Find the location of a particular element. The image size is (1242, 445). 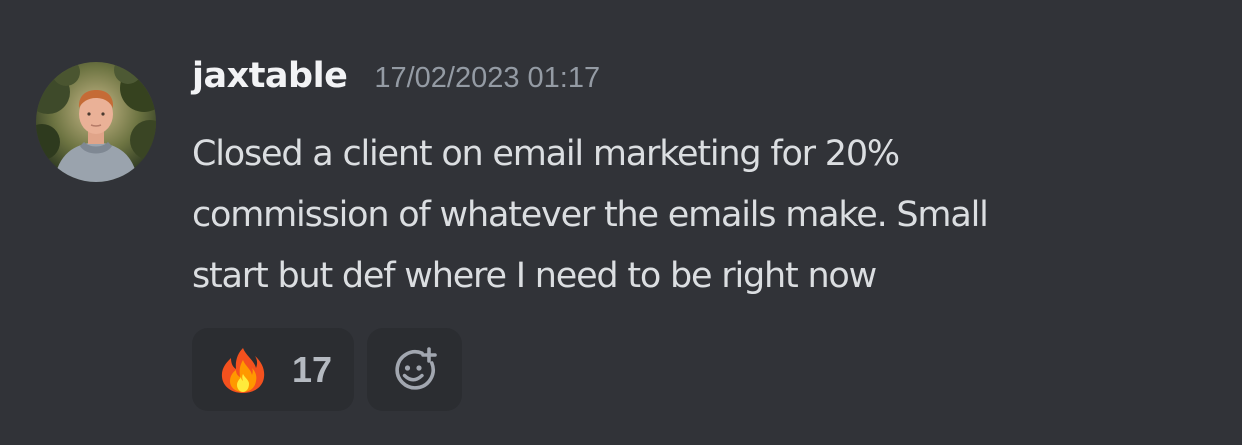

reaction-count: 17 is located at coordinates (312, 369).